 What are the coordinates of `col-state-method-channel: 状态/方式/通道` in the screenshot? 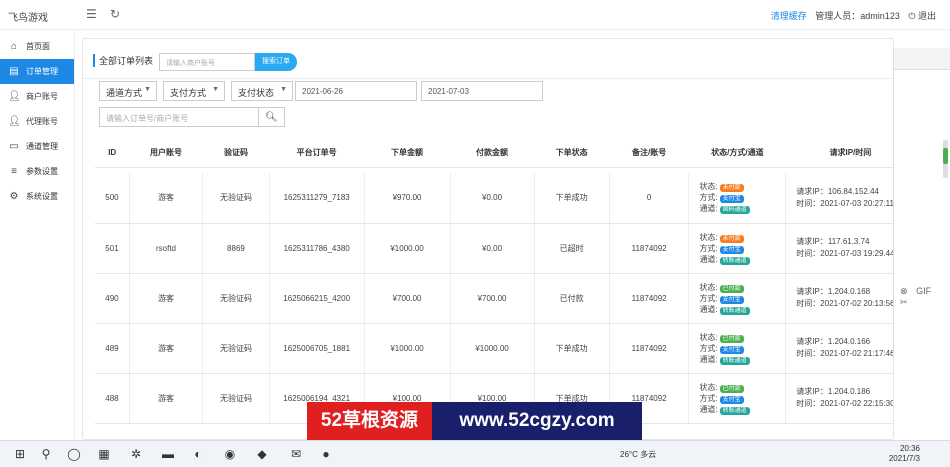 It's located at (737, 153).